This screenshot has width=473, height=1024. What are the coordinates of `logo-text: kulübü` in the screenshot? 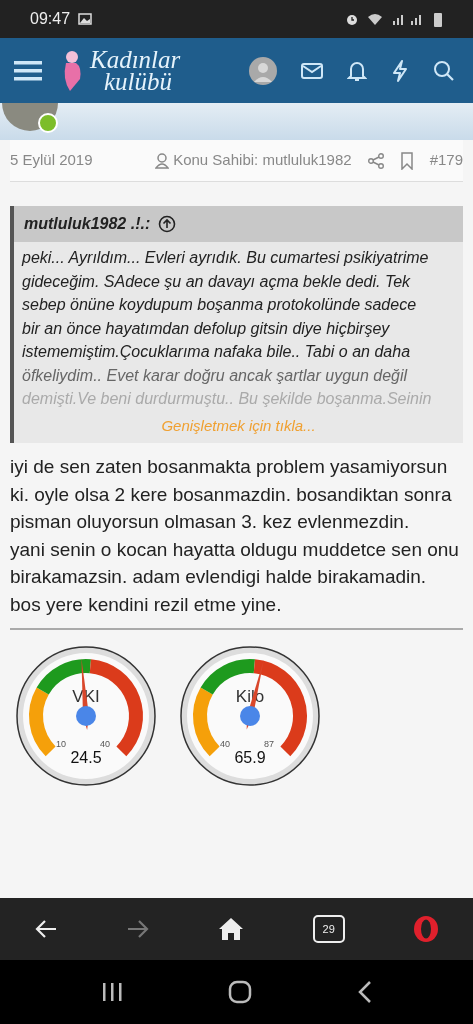 It's located at (135, 81).